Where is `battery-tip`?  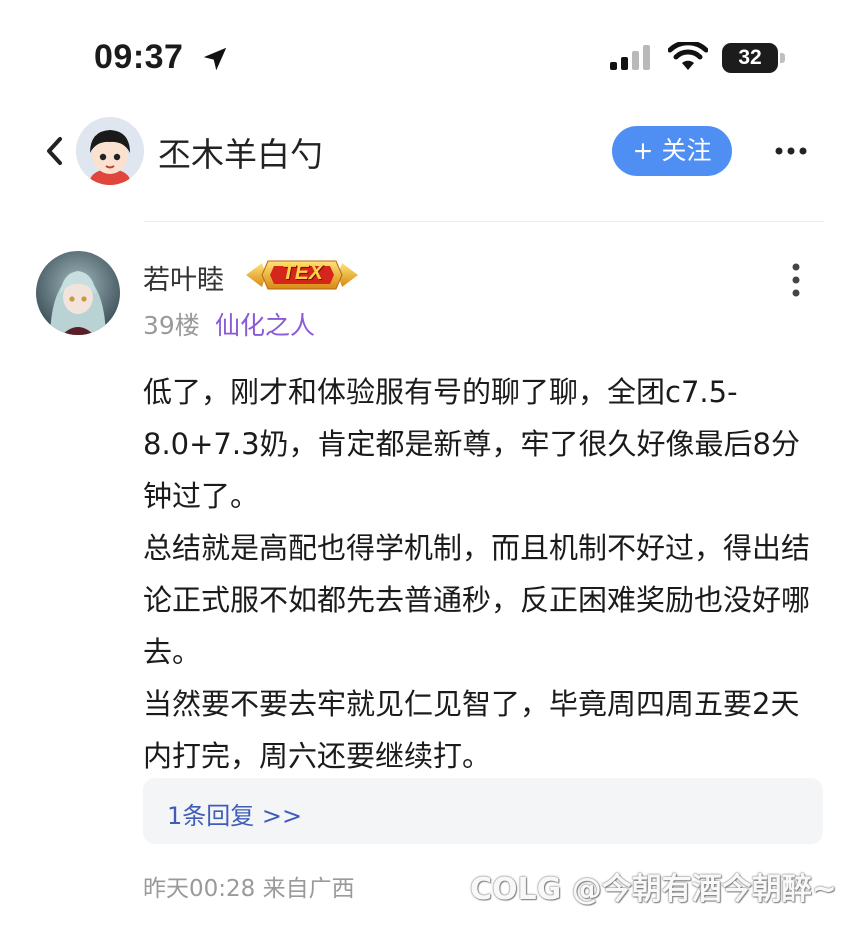 battery-tip is located at coordinates (782, 58).